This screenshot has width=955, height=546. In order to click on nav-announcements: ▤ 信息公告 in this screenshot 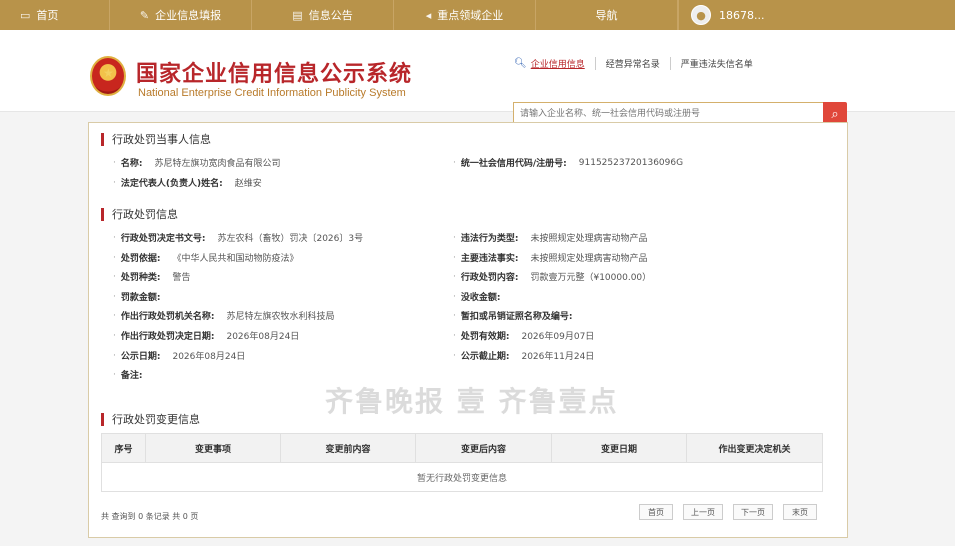, I will do `click(323, 15)`.